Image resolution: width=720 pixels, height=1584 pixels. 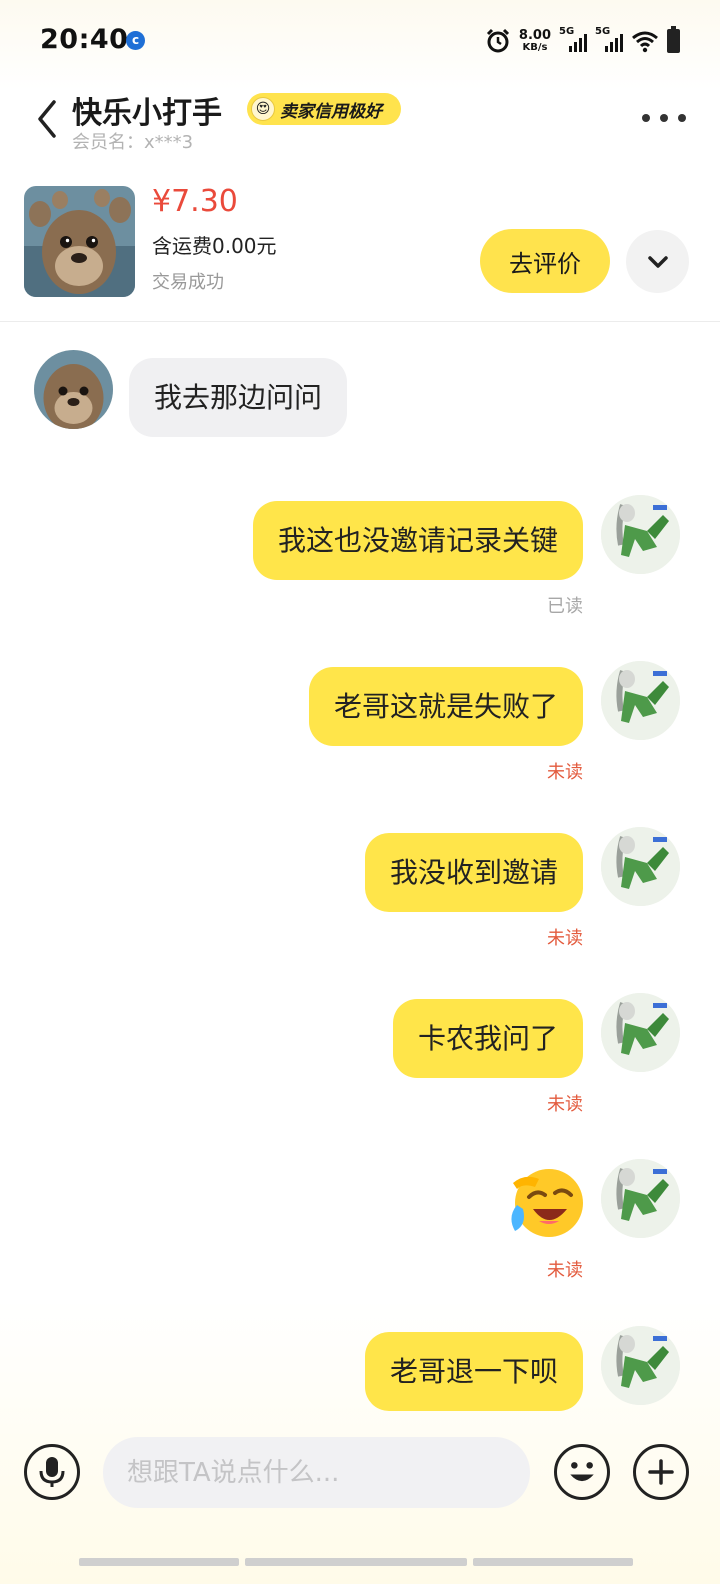 I want to click on product-thumbnail, so click(x=79, y=241).